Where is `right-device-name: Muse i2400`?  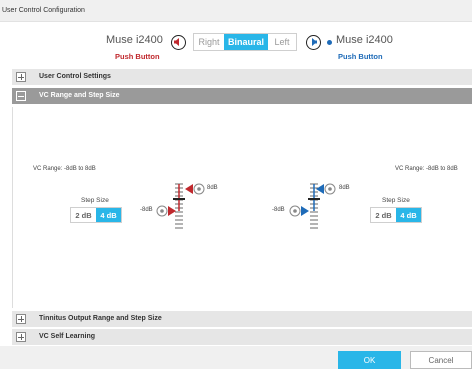 right-device-name: Muse i2400 is located at coordinates (364, 40).